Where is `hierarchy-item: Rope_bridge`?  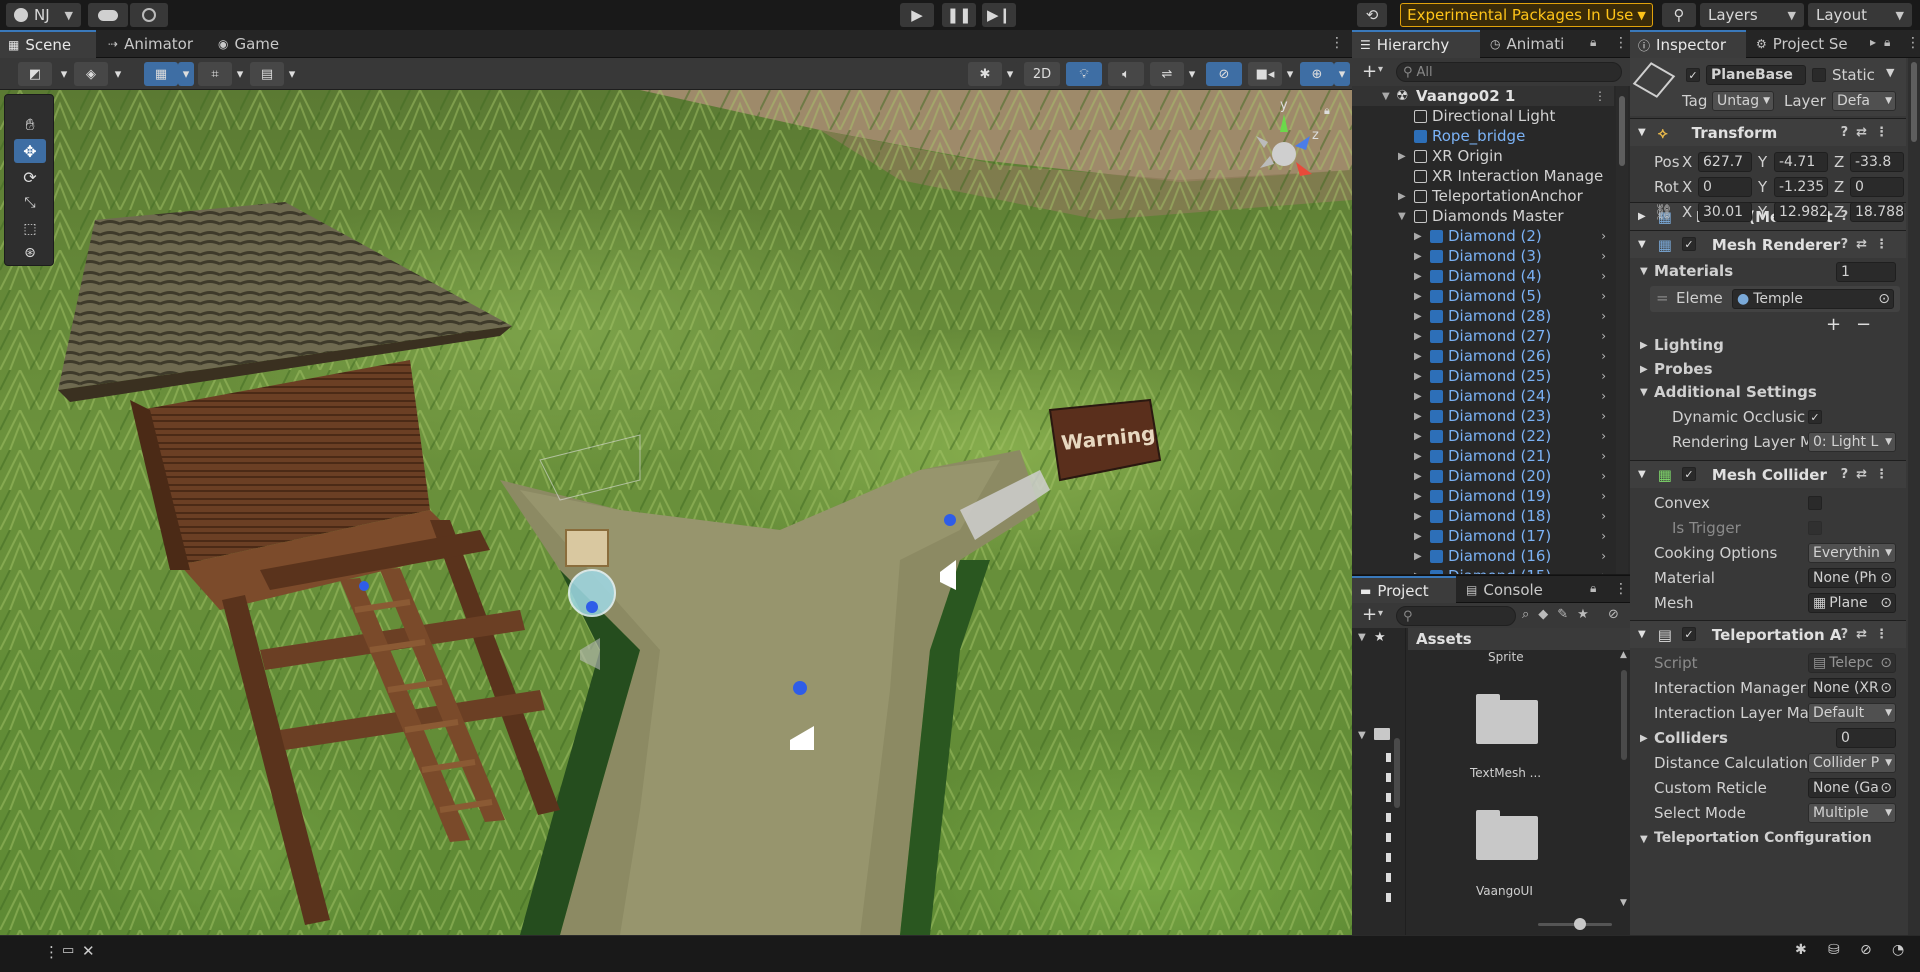 hierarchy-item: Rope_bridge is located at coordinates (1483, 136).